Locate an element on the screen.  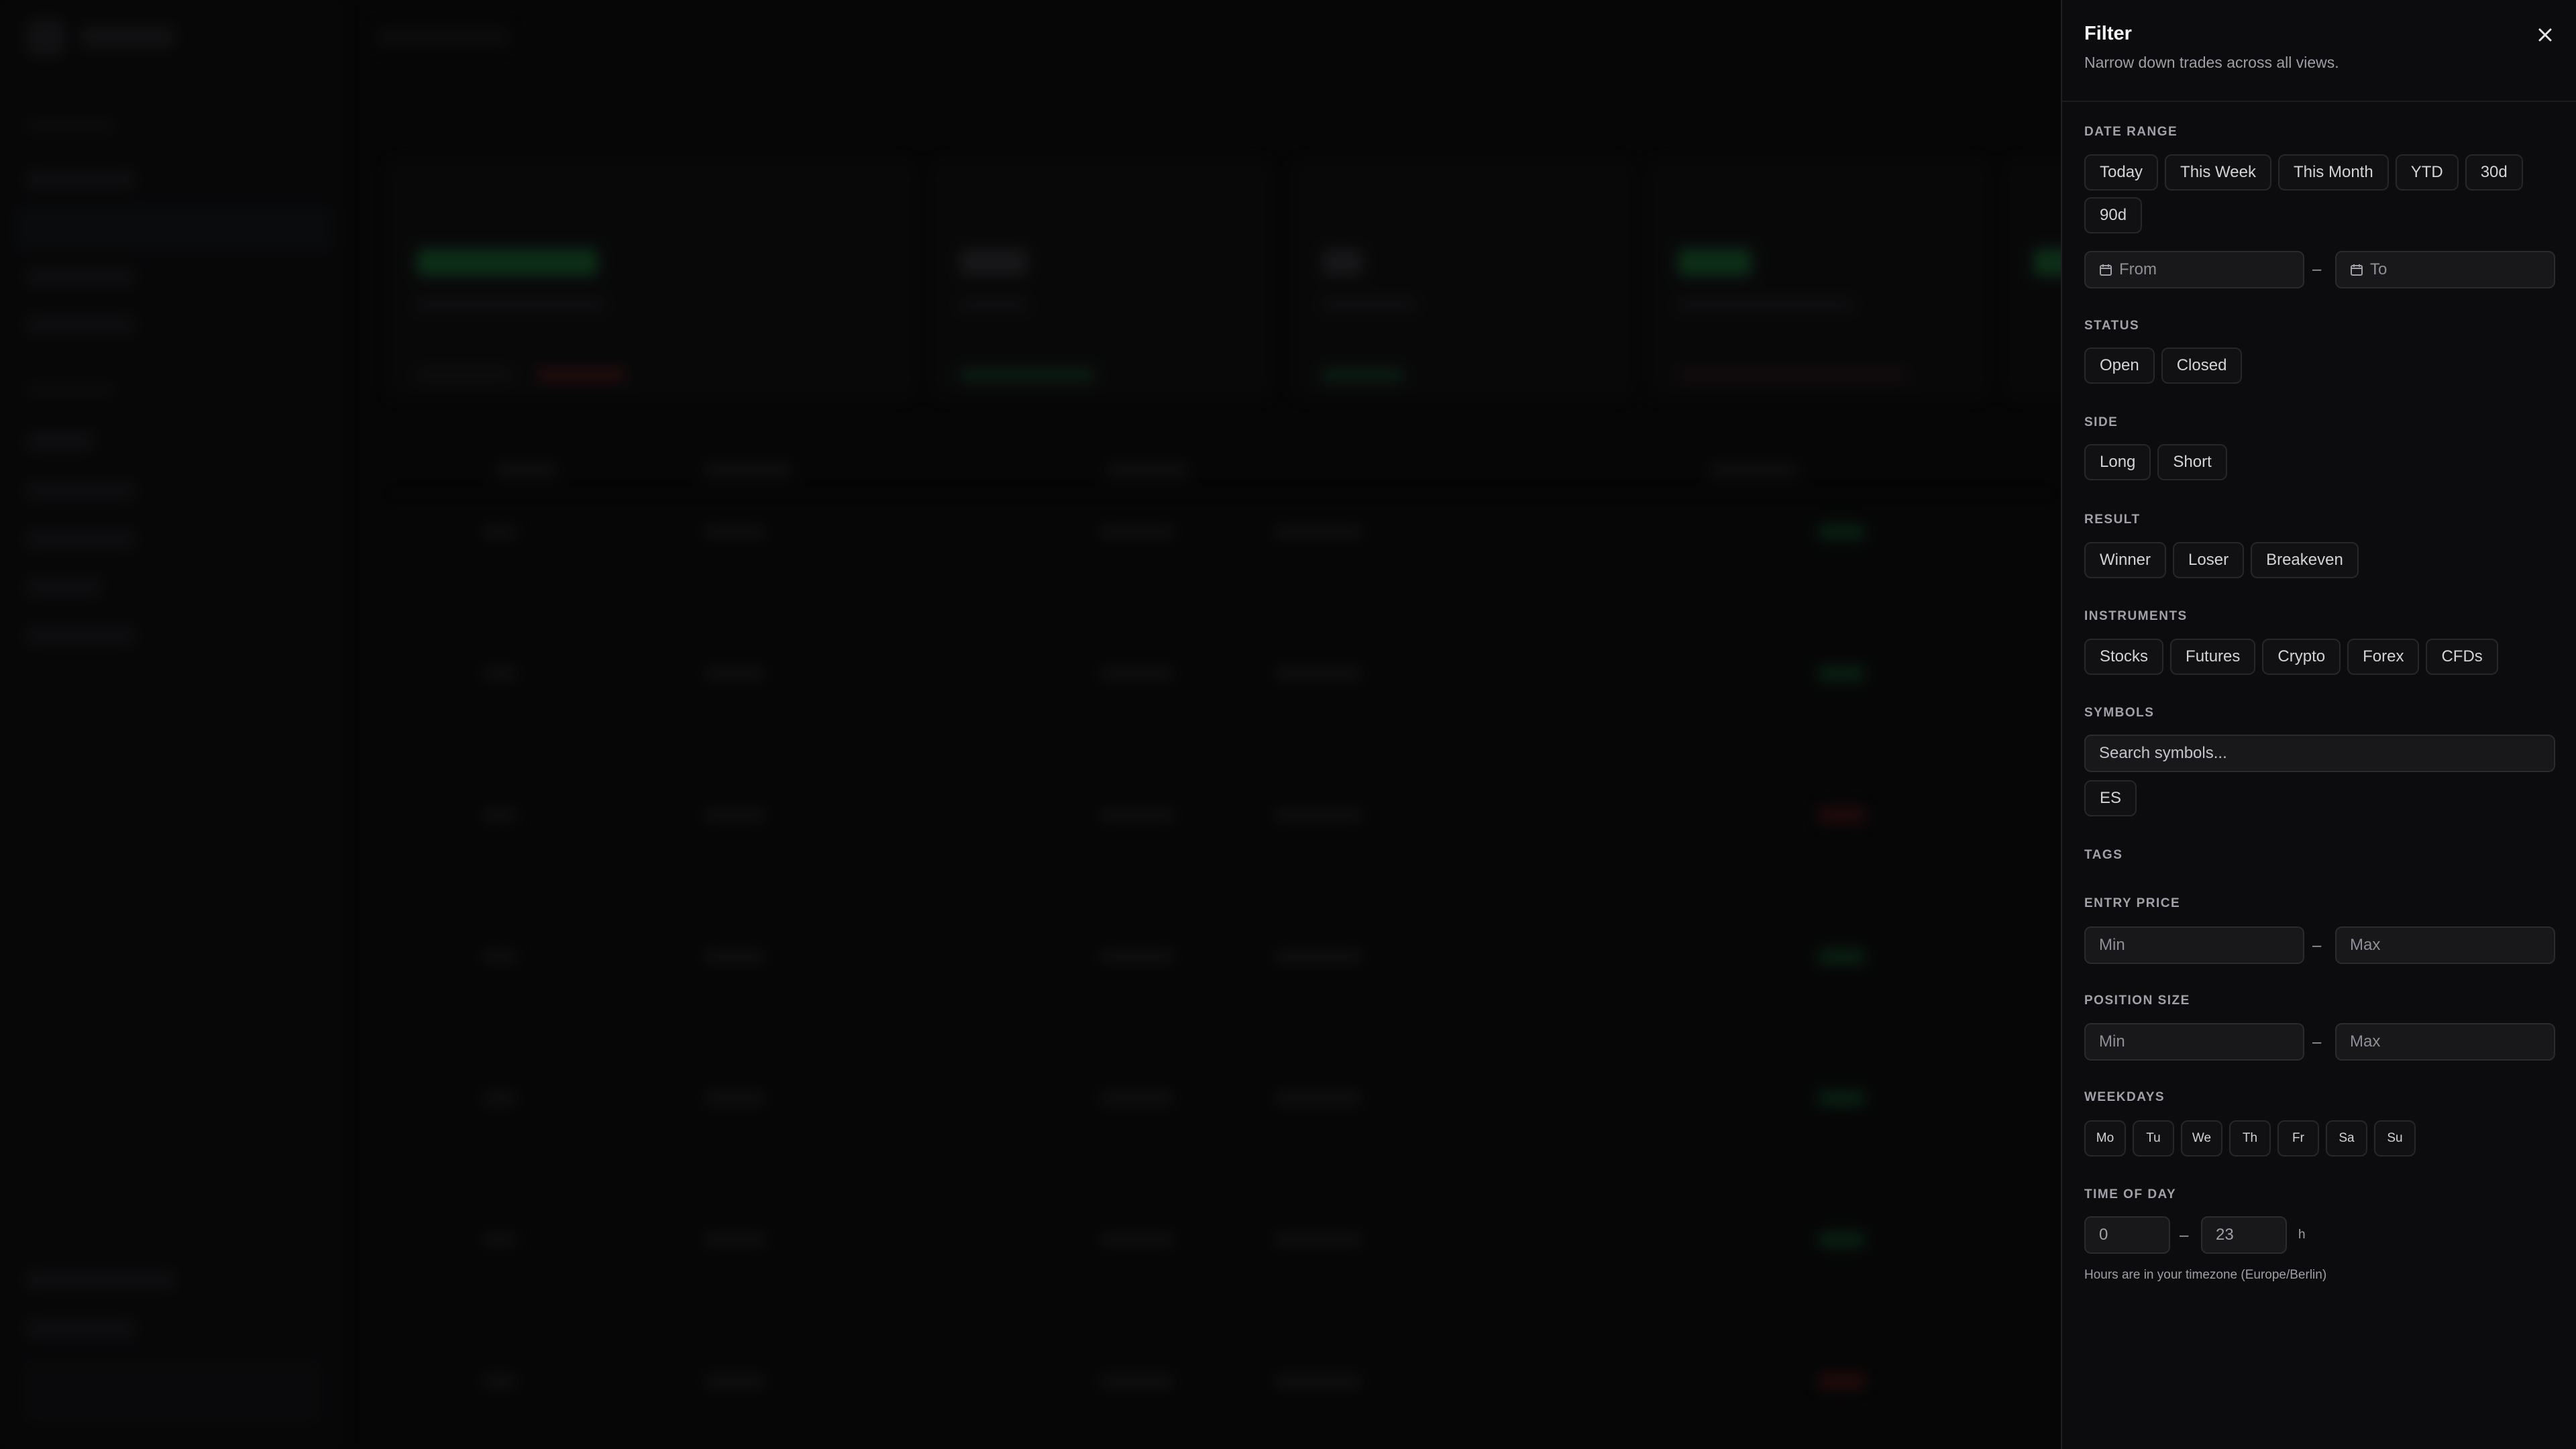
date-range-presets: Today This Week This Month YTD 30d 90d is located at coordinates (2305, 193).